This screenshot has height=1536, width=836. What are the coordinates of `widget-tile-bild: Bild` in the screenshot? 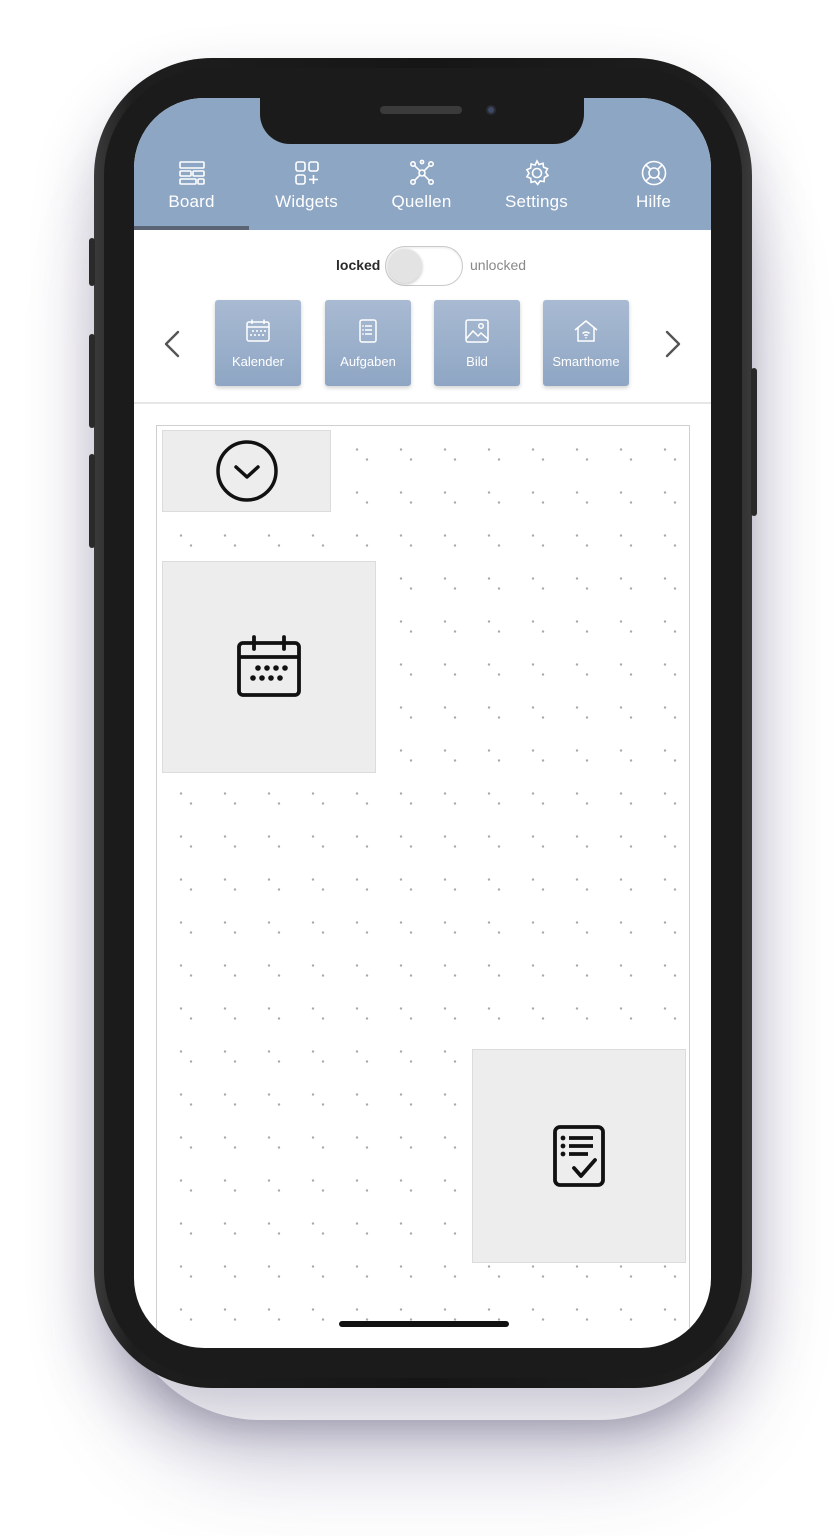 It's located at (477, 343).